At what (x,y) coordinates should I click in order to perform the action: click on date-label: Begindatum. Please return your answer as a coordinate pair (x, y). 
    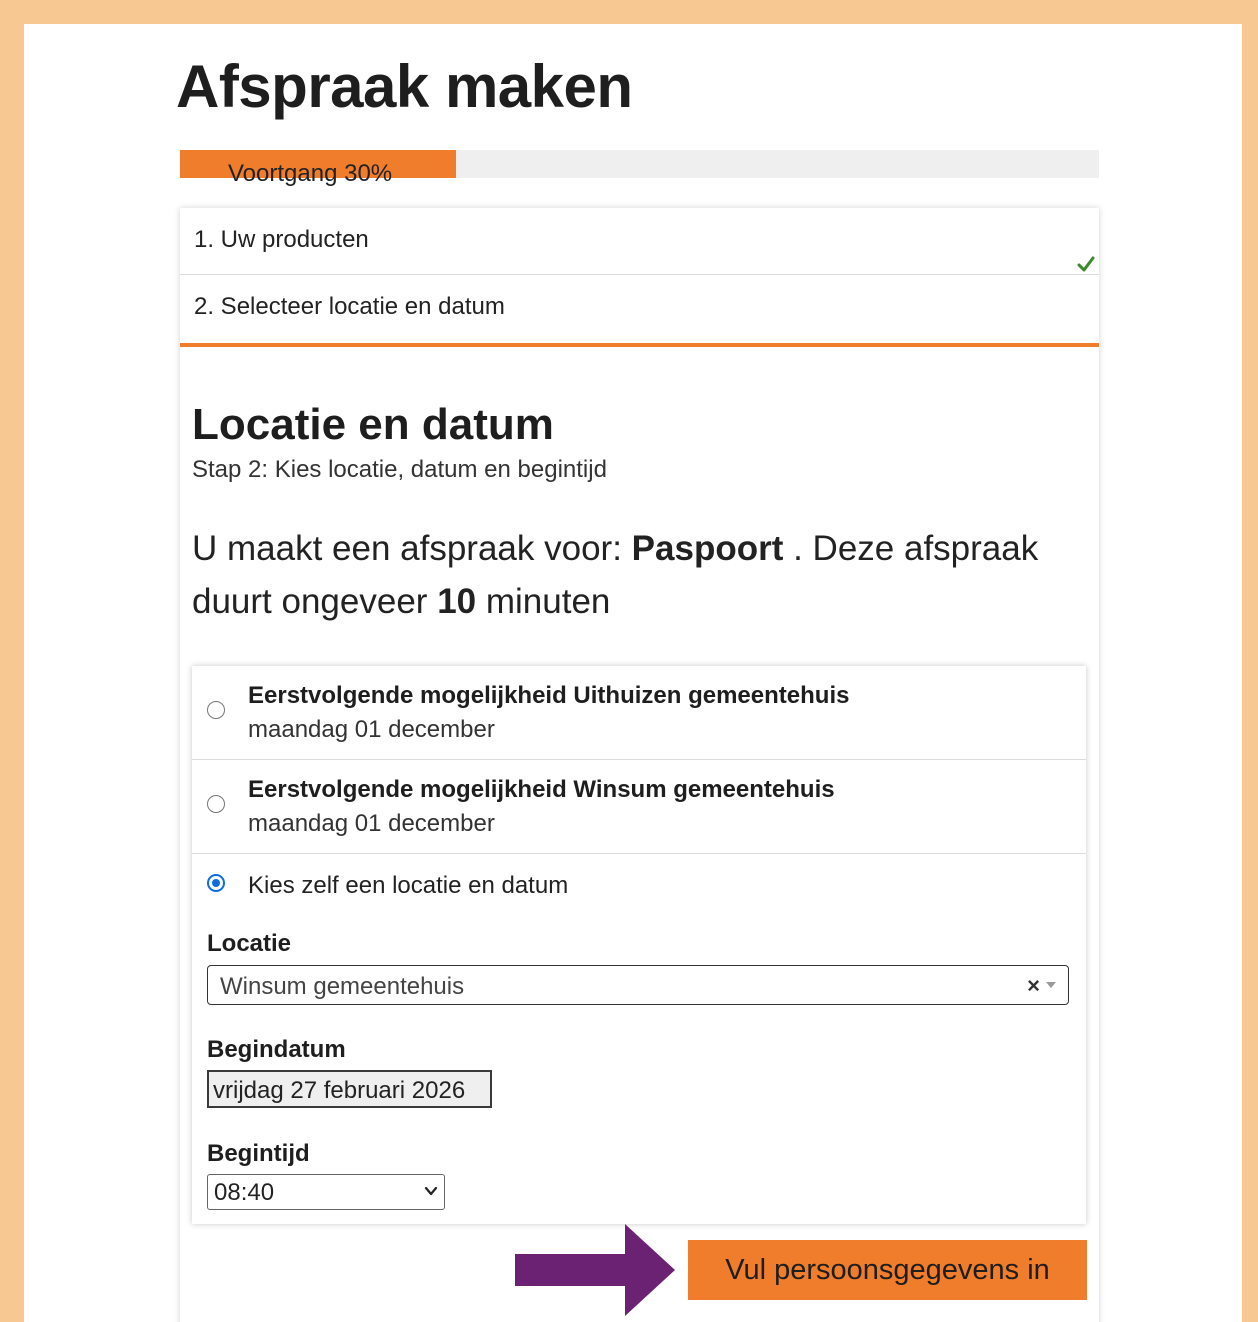
    Looking at the image, I should click on (276, 1049).